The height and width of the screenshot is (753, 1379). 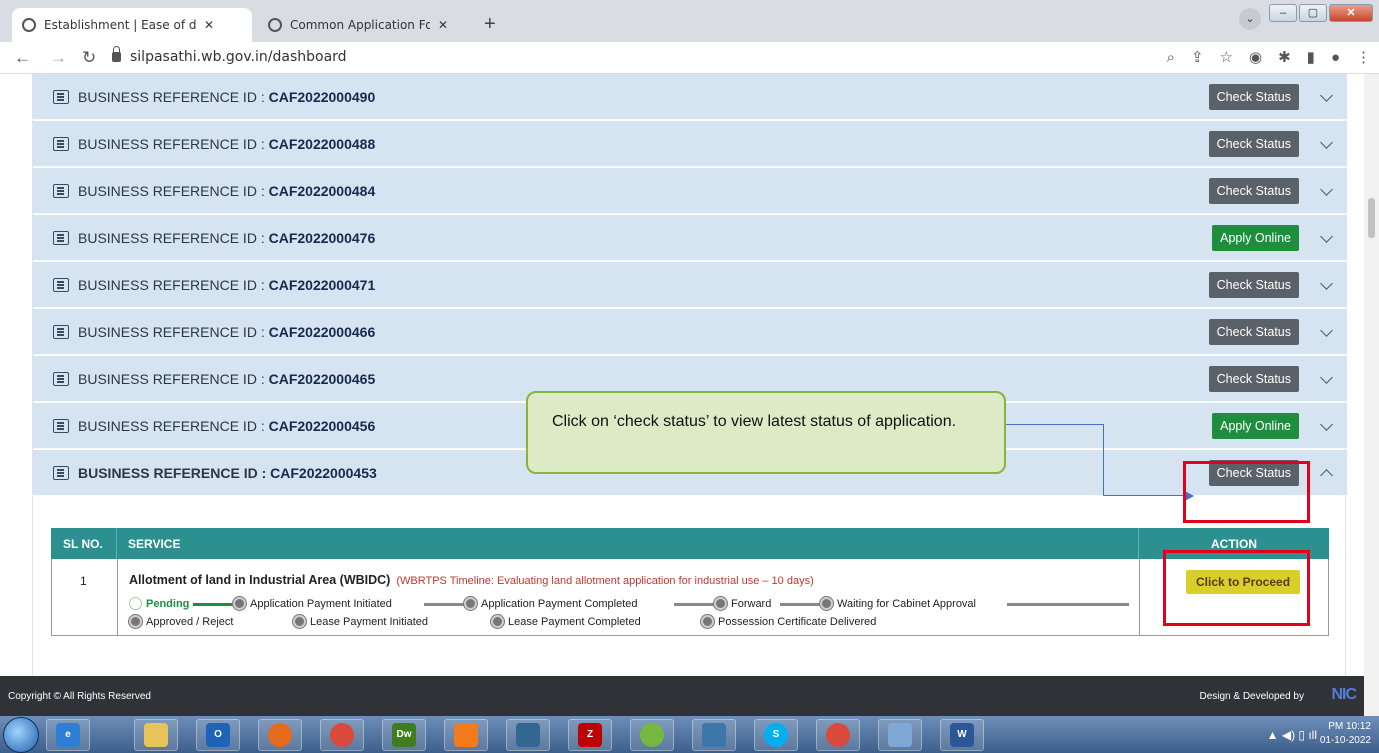 What do you see at coordinates (1197, 58) in the screenshot?
I see `share-icon: ⇪` at bounding box center [1197, 58].